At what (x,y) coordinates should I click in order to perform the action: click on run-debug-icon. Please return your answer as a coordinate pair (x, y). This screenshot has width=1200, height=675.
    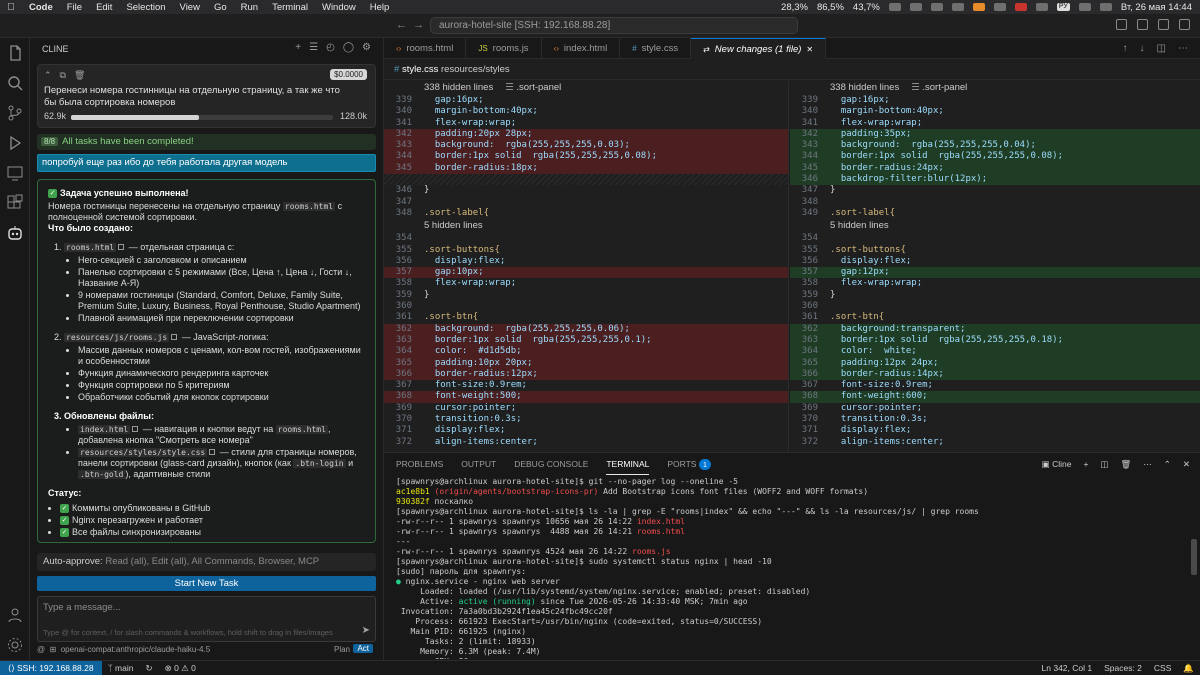
    Looking at the image, I should click on (15, 143).